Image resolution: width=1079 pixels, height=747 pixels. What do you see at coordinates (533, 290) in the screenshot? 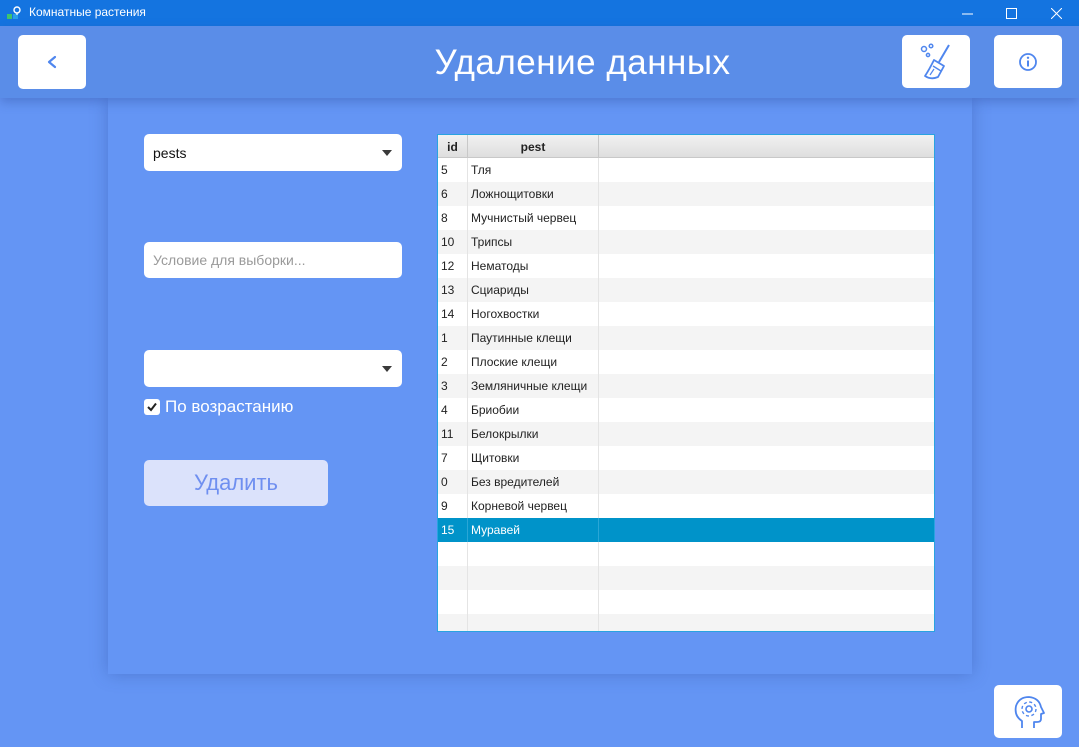
I see `cell-pest: Сциариды` at bounding box center [533, 290].